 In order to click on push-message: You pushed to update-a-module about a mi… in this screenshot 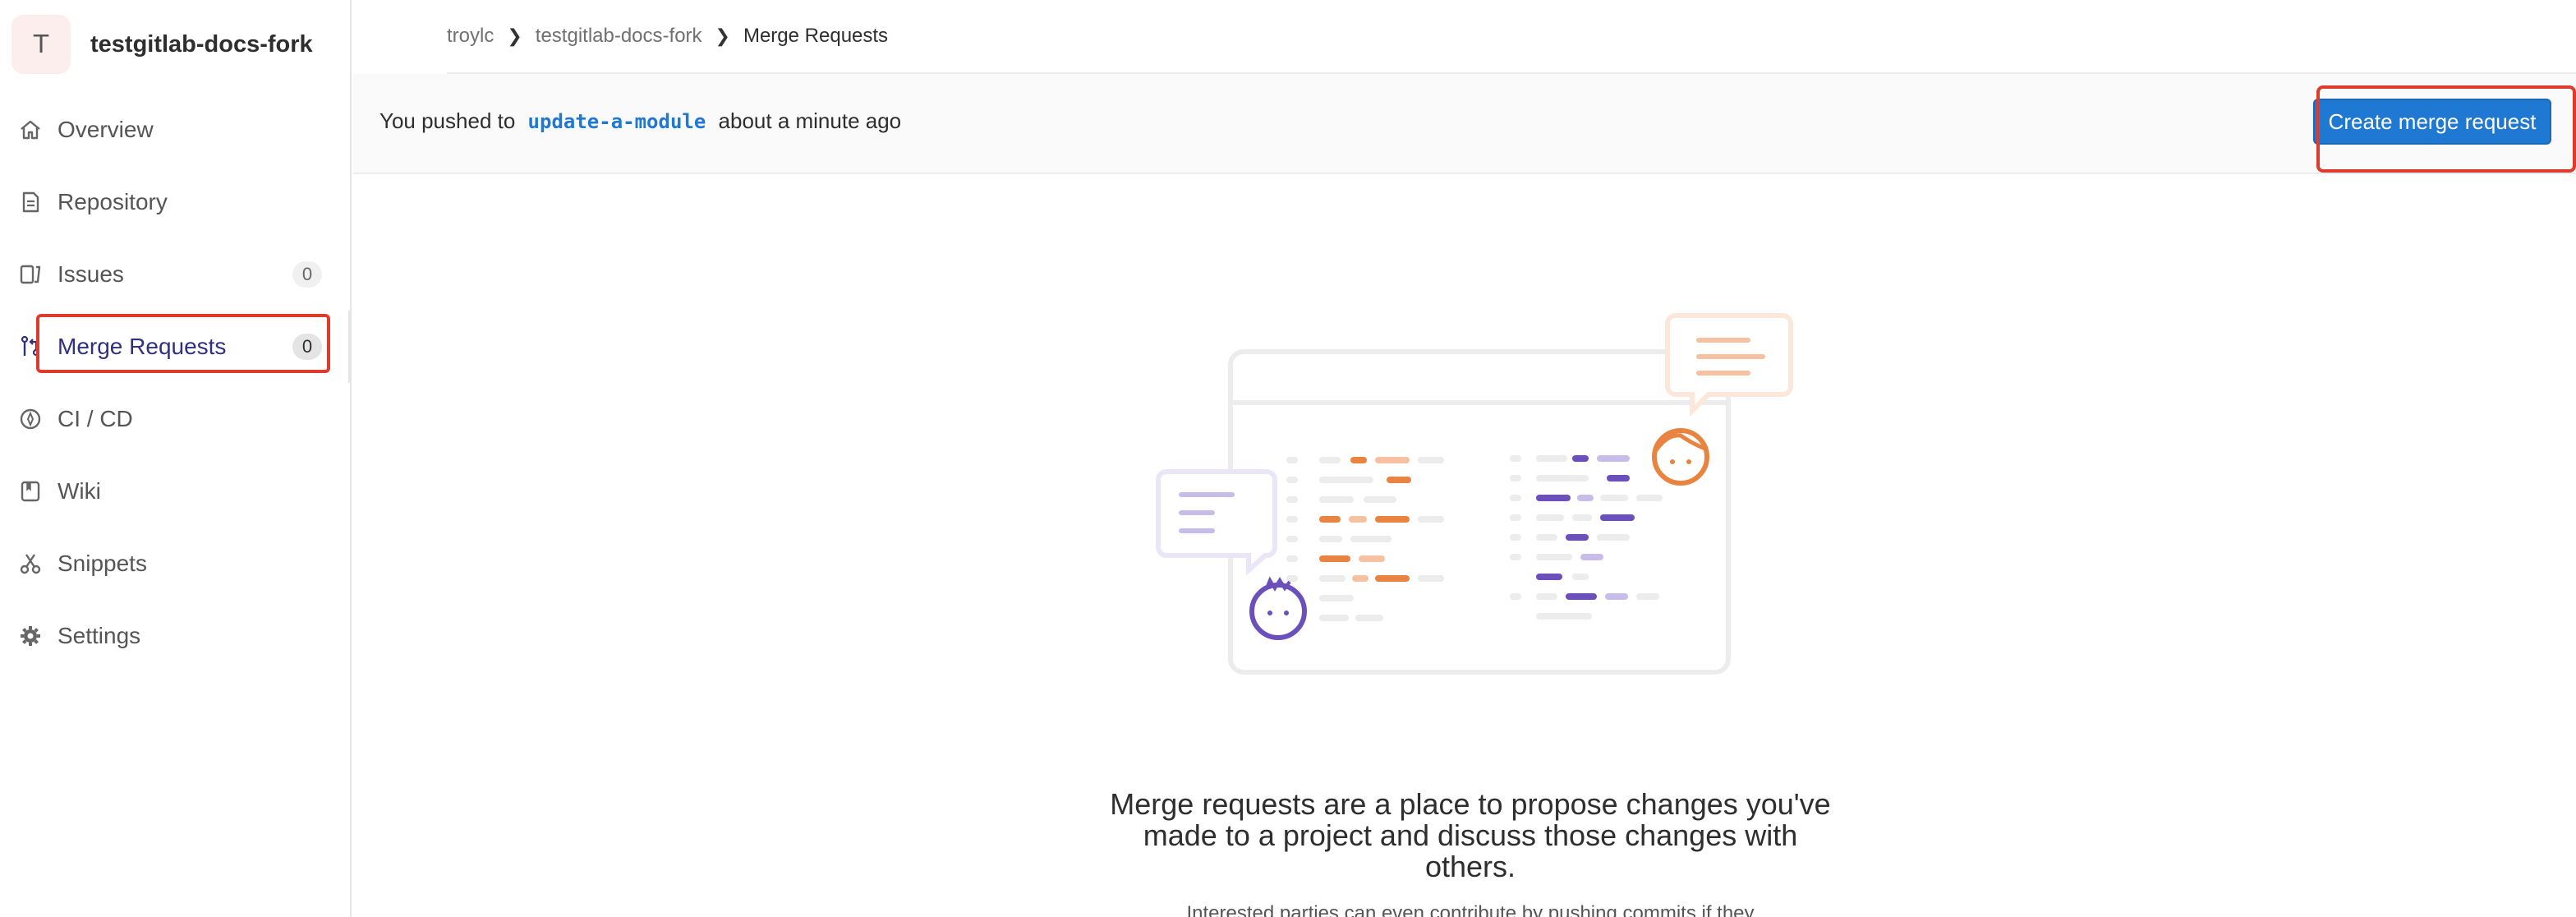, I will do `click(640, 121)`.